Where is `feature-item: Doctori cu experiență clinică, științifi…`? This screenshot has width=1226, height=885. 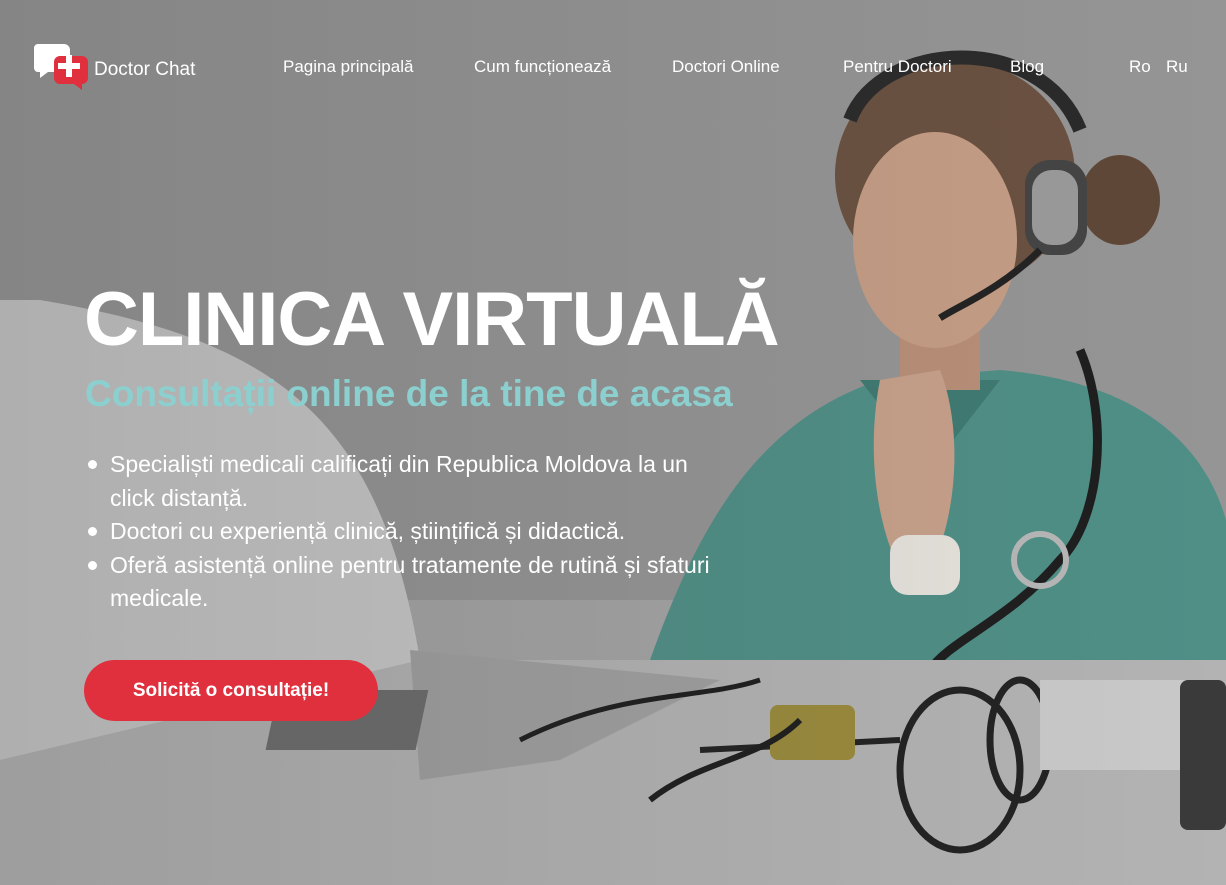
feature-item: Doctori cu experiență clinică, științifi… is located at coordinates (408, 532).